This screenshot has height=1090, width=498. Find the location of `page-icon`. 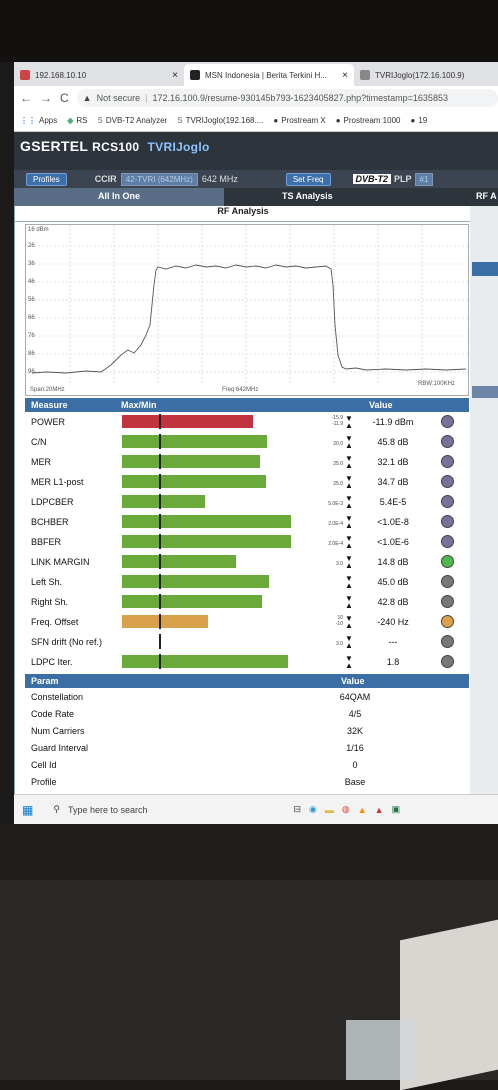

page-icon is located at coordinates (25, 75).